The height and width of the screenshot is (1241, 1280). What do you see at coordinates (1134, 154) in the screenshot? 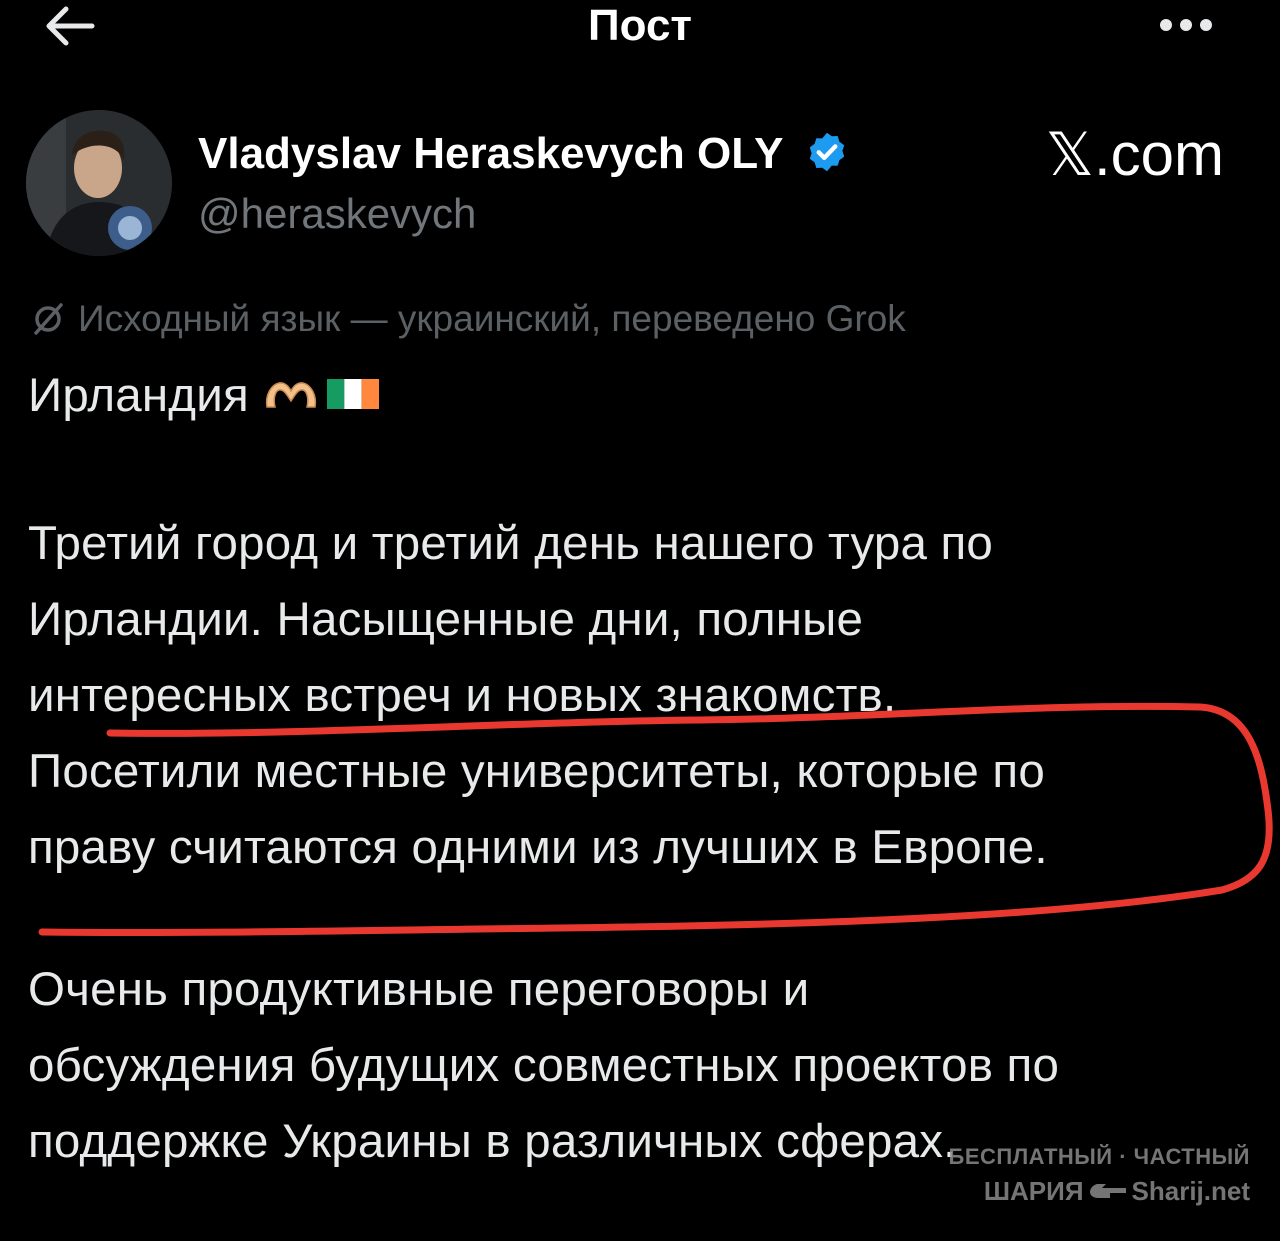
I see `brand-label: 𝕏.com` at bounding box center [1134, 154].